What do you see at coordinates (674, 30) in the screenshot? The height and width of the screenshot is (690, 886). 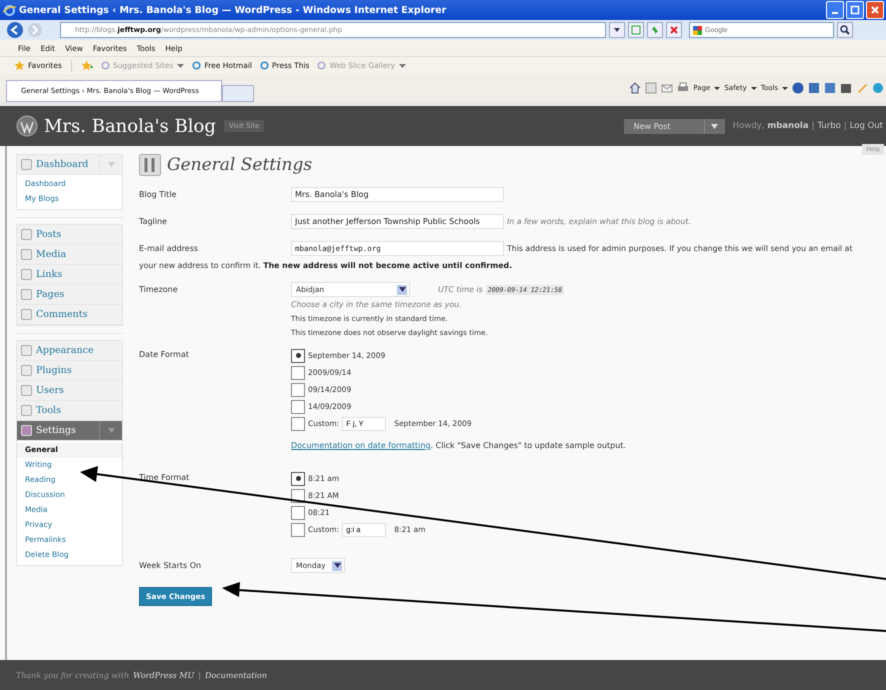 I see `stop-icon` at bounding box center [674, 30].